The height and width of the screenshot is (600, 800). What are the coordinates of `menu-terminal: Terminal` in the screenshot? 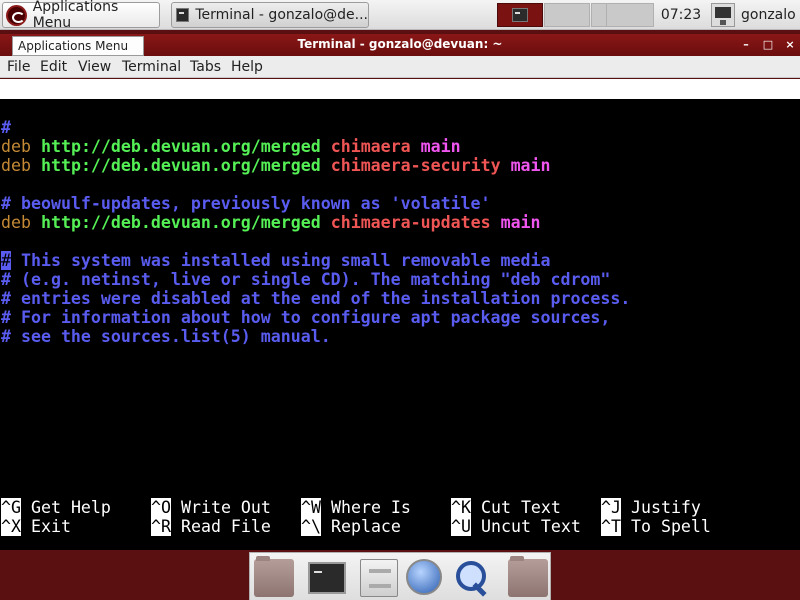 It's located at (151, 67).